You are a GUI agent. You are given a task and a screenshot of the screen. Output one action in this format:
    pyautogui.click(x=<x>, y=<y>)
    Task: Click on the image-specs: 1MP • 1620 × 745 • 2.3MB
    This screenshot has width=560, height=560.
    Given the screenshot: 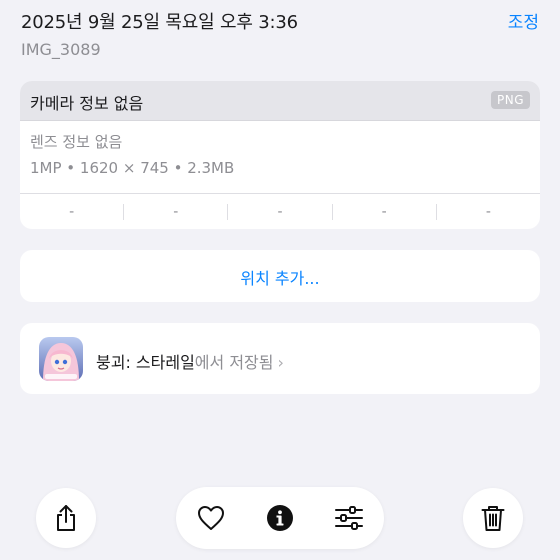 What is the action you would take?
    pyautogui.click(x=132, y=168)
    